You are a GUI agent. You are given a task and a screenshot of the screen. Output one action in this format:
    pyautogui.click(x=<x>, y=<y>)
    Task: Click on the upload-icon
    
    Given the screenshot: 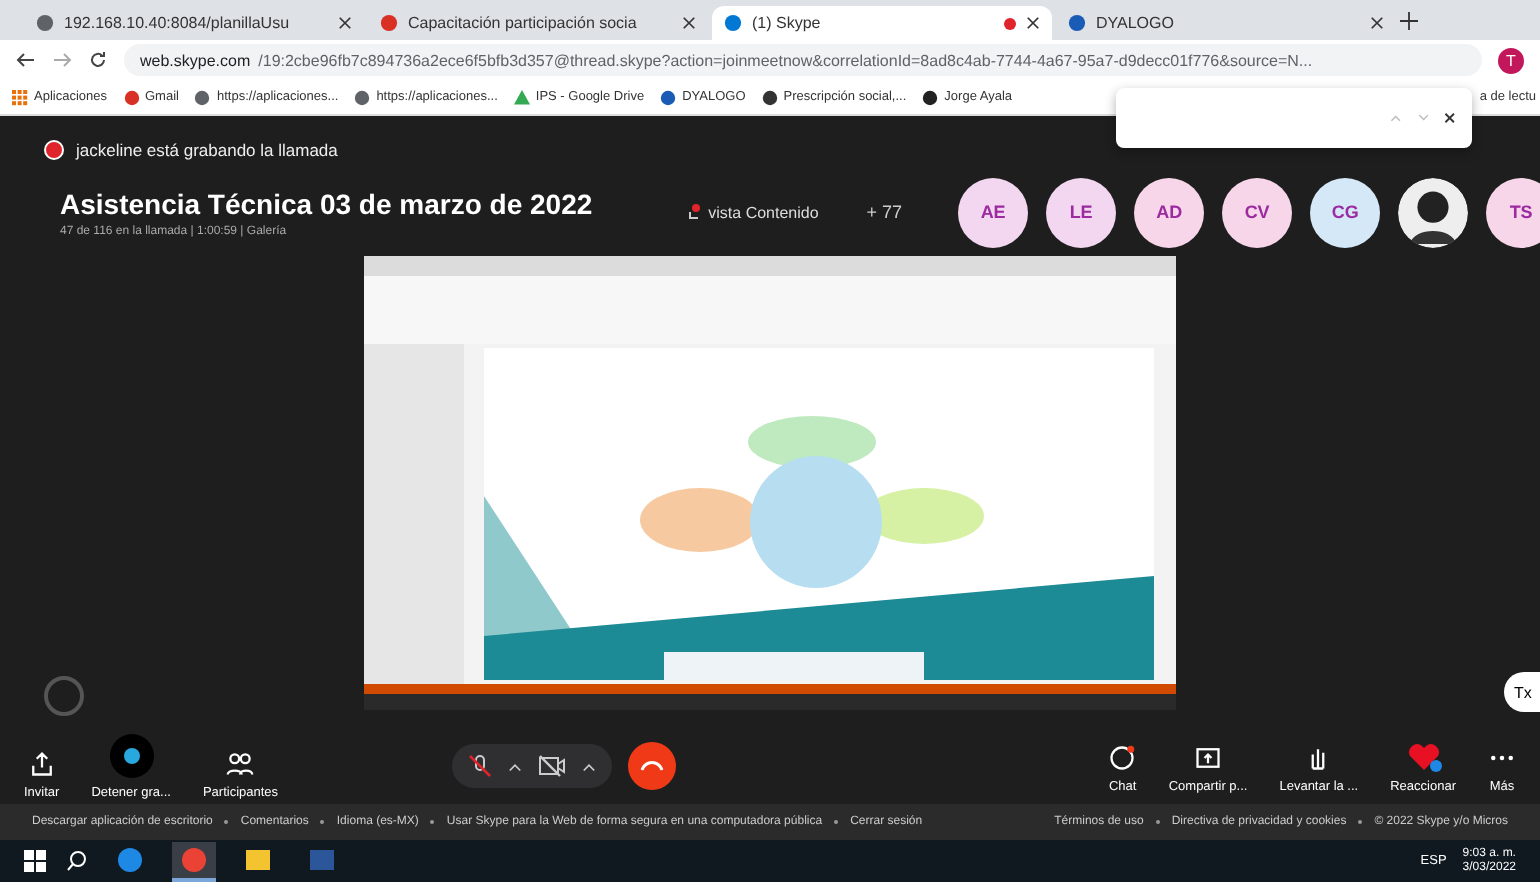 What is the action you would take?
    pyautogui.click(x=41, y=763)
    